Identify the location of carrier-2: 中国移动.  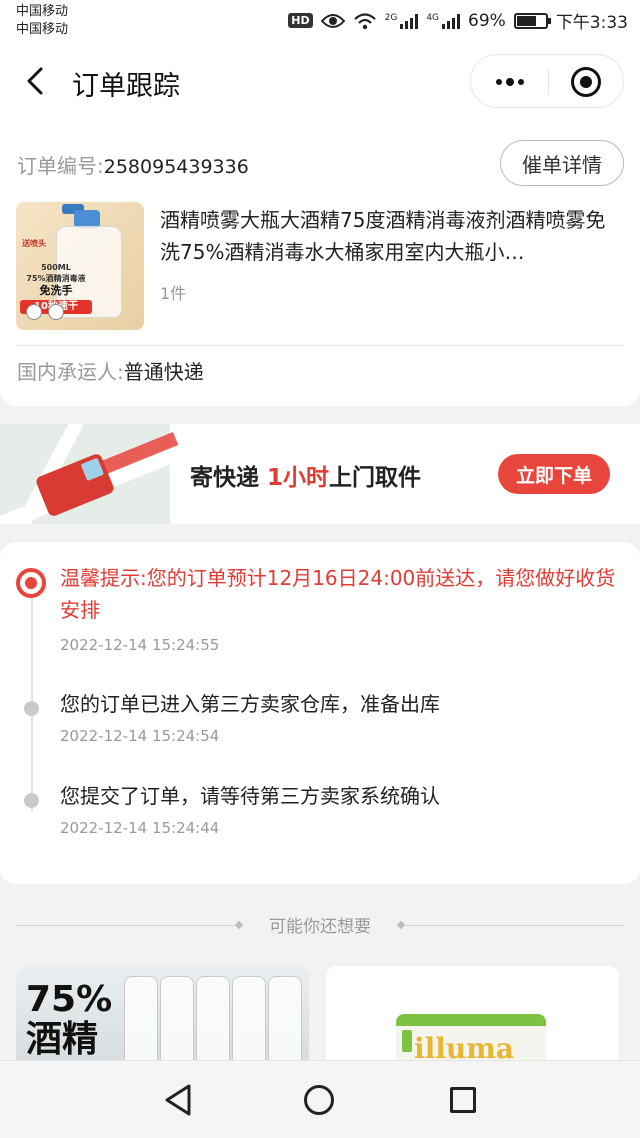
(42, 29).